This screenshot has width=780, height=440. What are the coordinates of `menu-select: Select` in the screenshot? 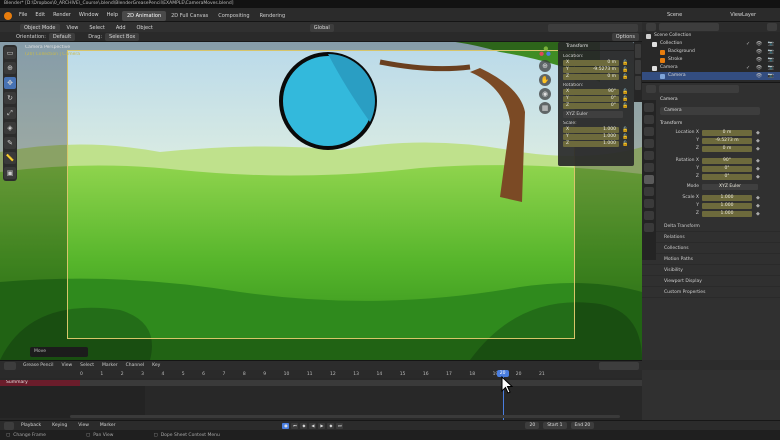 It's located at (96, 28).